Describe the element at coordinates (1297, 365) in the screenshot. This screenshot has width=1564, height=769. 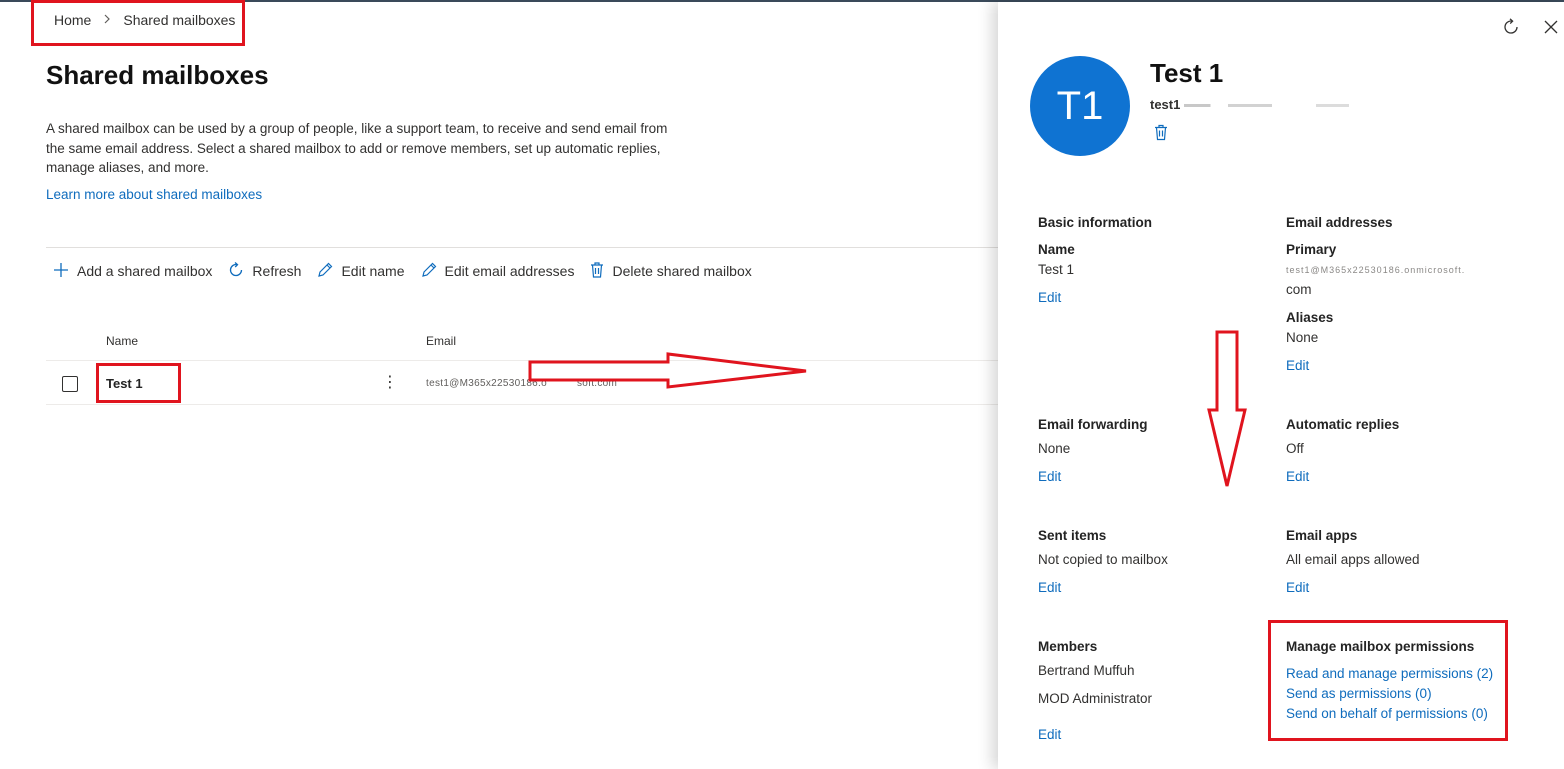
I see `edit-email-addresses-link: Edit` at that location.